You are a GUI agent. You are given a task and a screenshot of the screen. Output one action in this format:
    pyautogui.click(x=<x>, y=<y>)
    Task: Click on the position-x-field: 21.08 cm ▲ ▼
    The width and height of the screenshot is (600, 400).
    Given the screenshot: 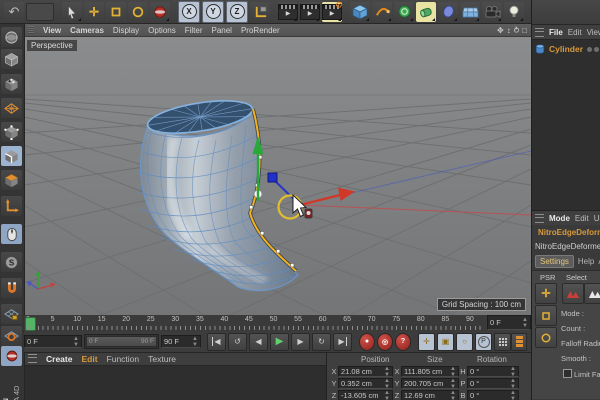 What is the action you would take?
    pyautogui.click(x=365, y=372)
    